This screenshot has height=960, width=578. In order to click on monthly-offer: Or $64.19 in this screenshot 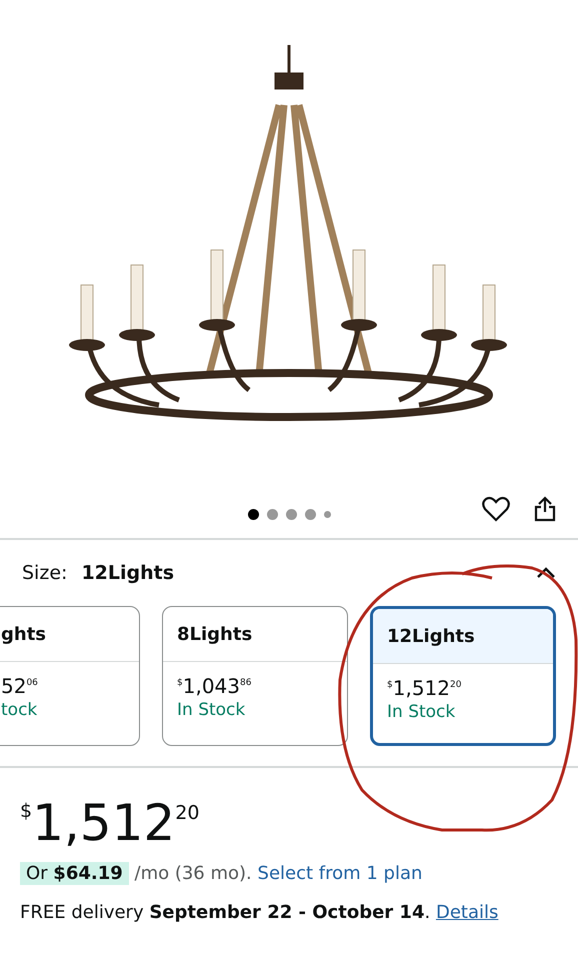, I will do `click(74, 873)`.